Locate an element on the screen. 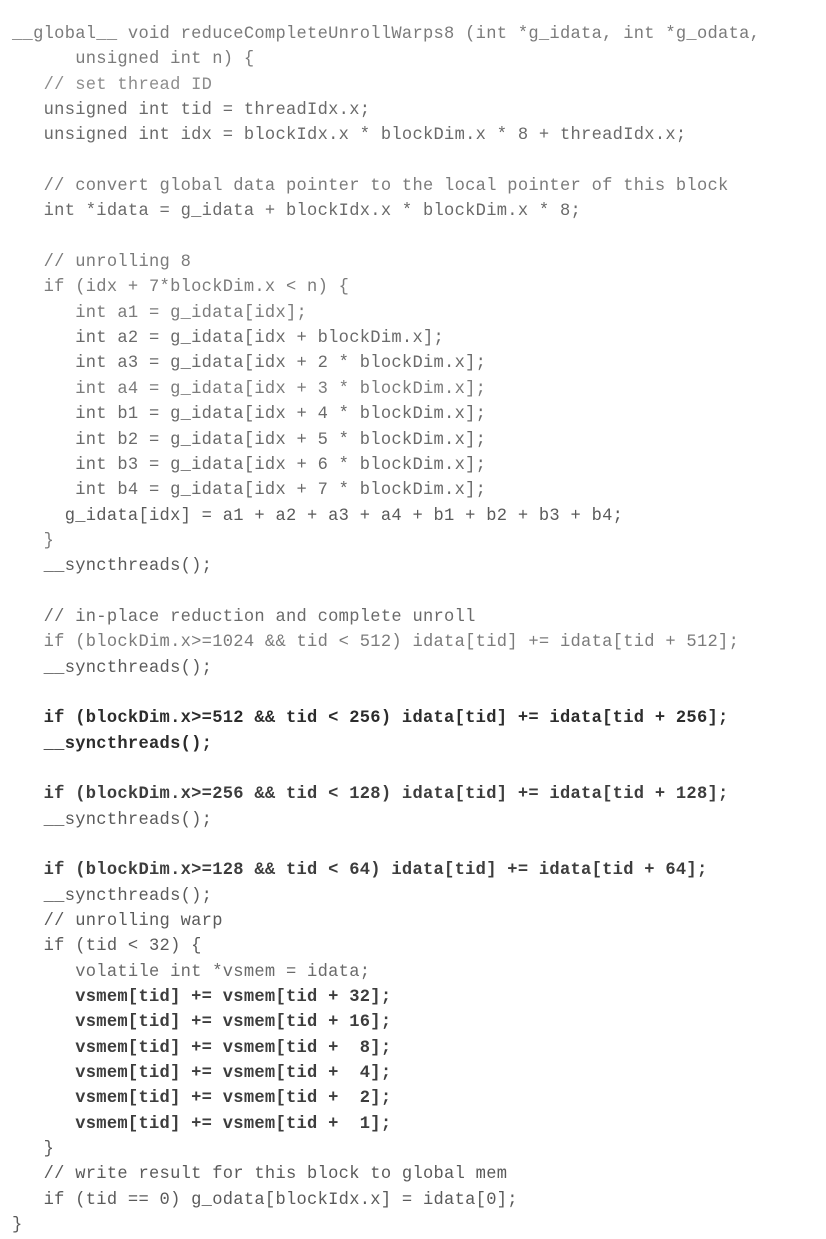  code-line: int b4 = g_idata[idx + 7 * blockDim.x]; is located at coordinates (249, 491).